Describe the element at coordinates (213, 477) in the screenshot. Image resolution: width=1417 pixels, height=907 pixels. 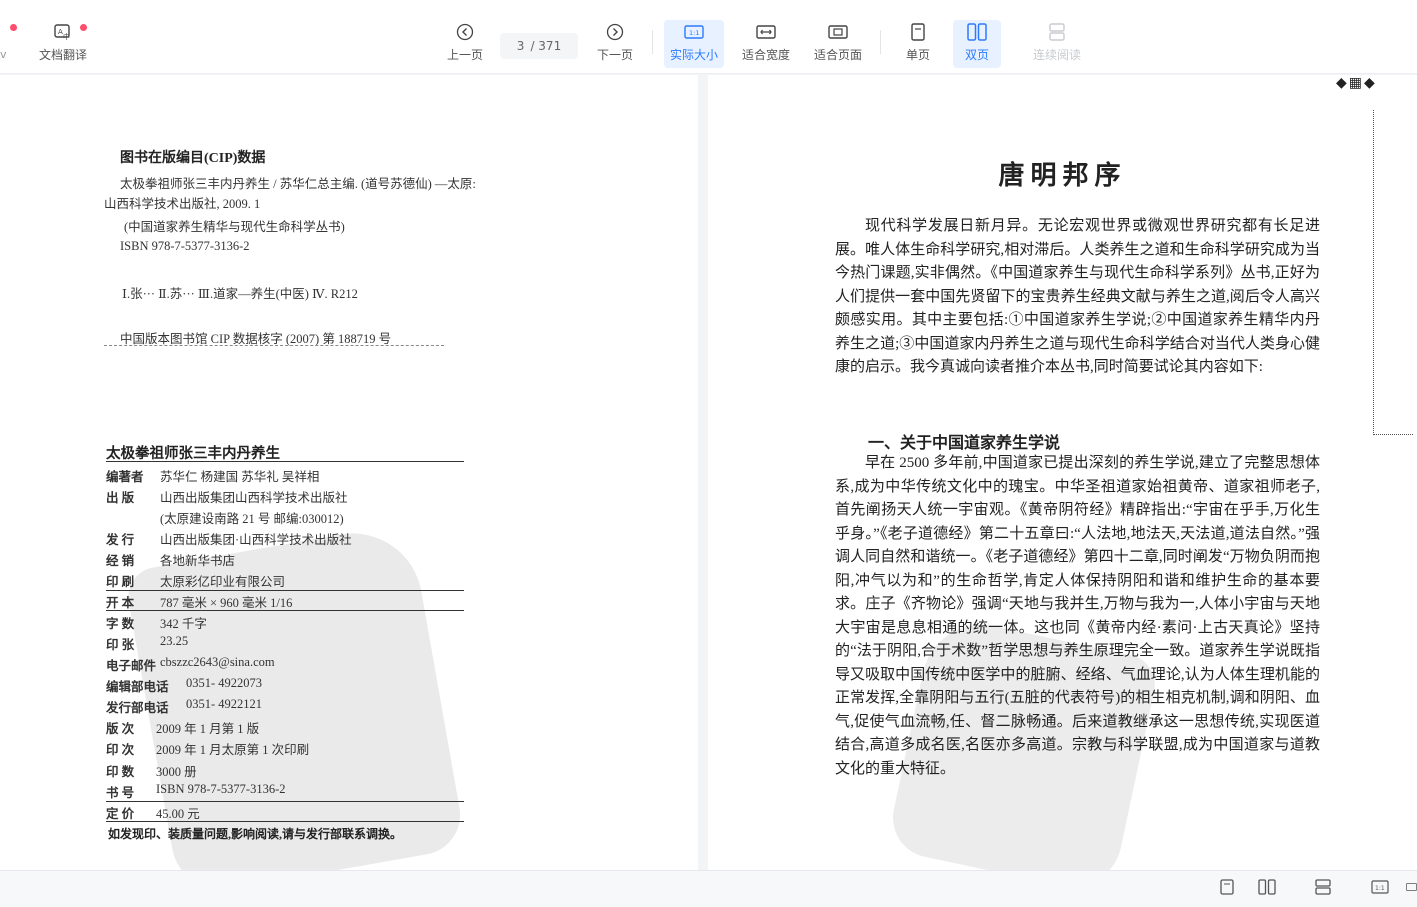
I see `info-row: 编著者 苏华仁 杨建国 苏华礼 吴祥相` at that location.